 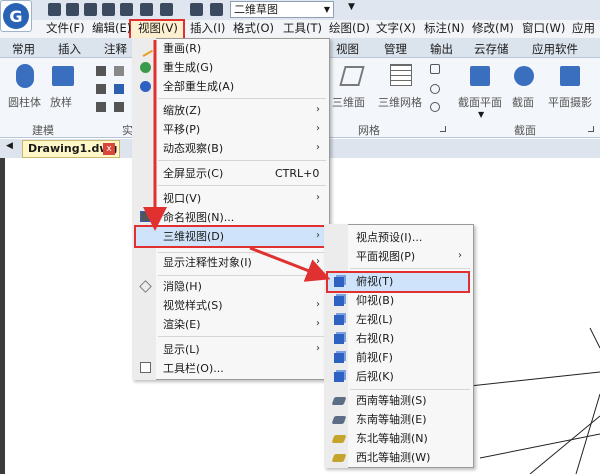 What do you see at coordinates (16, 16) in the screenshot?
I see `app-logo: G` at bounding box center [16, 16].